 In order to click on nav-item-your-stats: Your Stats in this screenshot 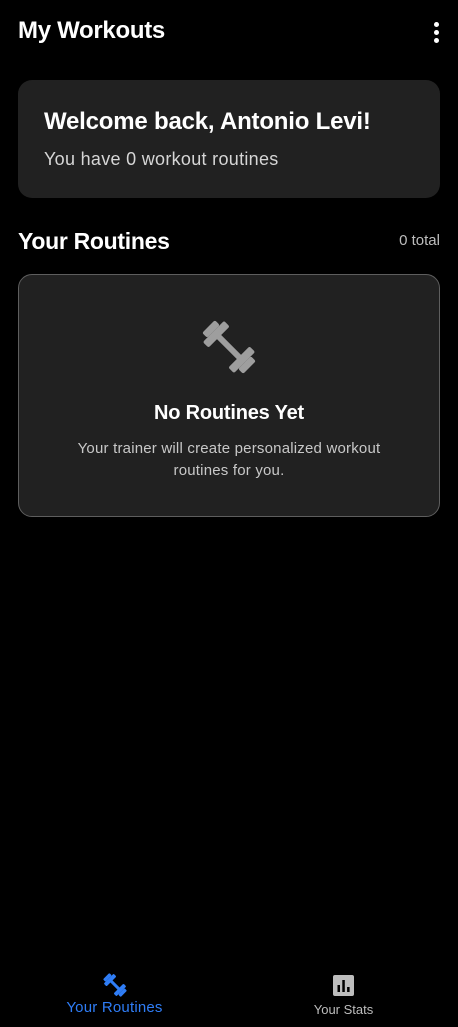, I will do `click(343, 995)`.